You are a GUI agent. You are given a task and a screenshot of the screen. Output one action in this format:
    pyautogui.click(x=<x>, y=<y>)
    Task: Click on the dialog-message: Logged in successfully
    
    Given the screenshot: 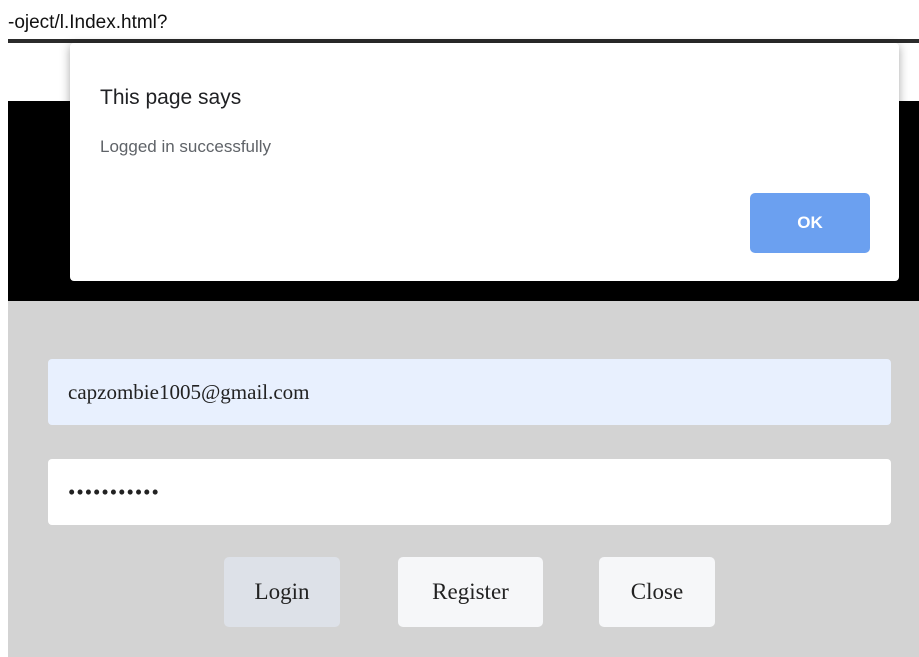 What is the action you would take?
    pyautogui.click(x=186, y=146)
    